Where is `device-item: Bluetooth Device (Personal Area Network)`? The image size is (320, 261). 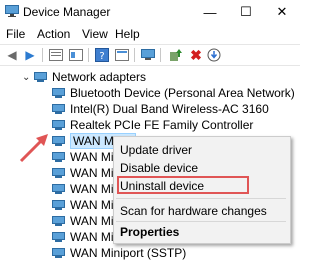 device-item: Bluetooth Device (Personal Area Network) is located at coordinates (173, 93).